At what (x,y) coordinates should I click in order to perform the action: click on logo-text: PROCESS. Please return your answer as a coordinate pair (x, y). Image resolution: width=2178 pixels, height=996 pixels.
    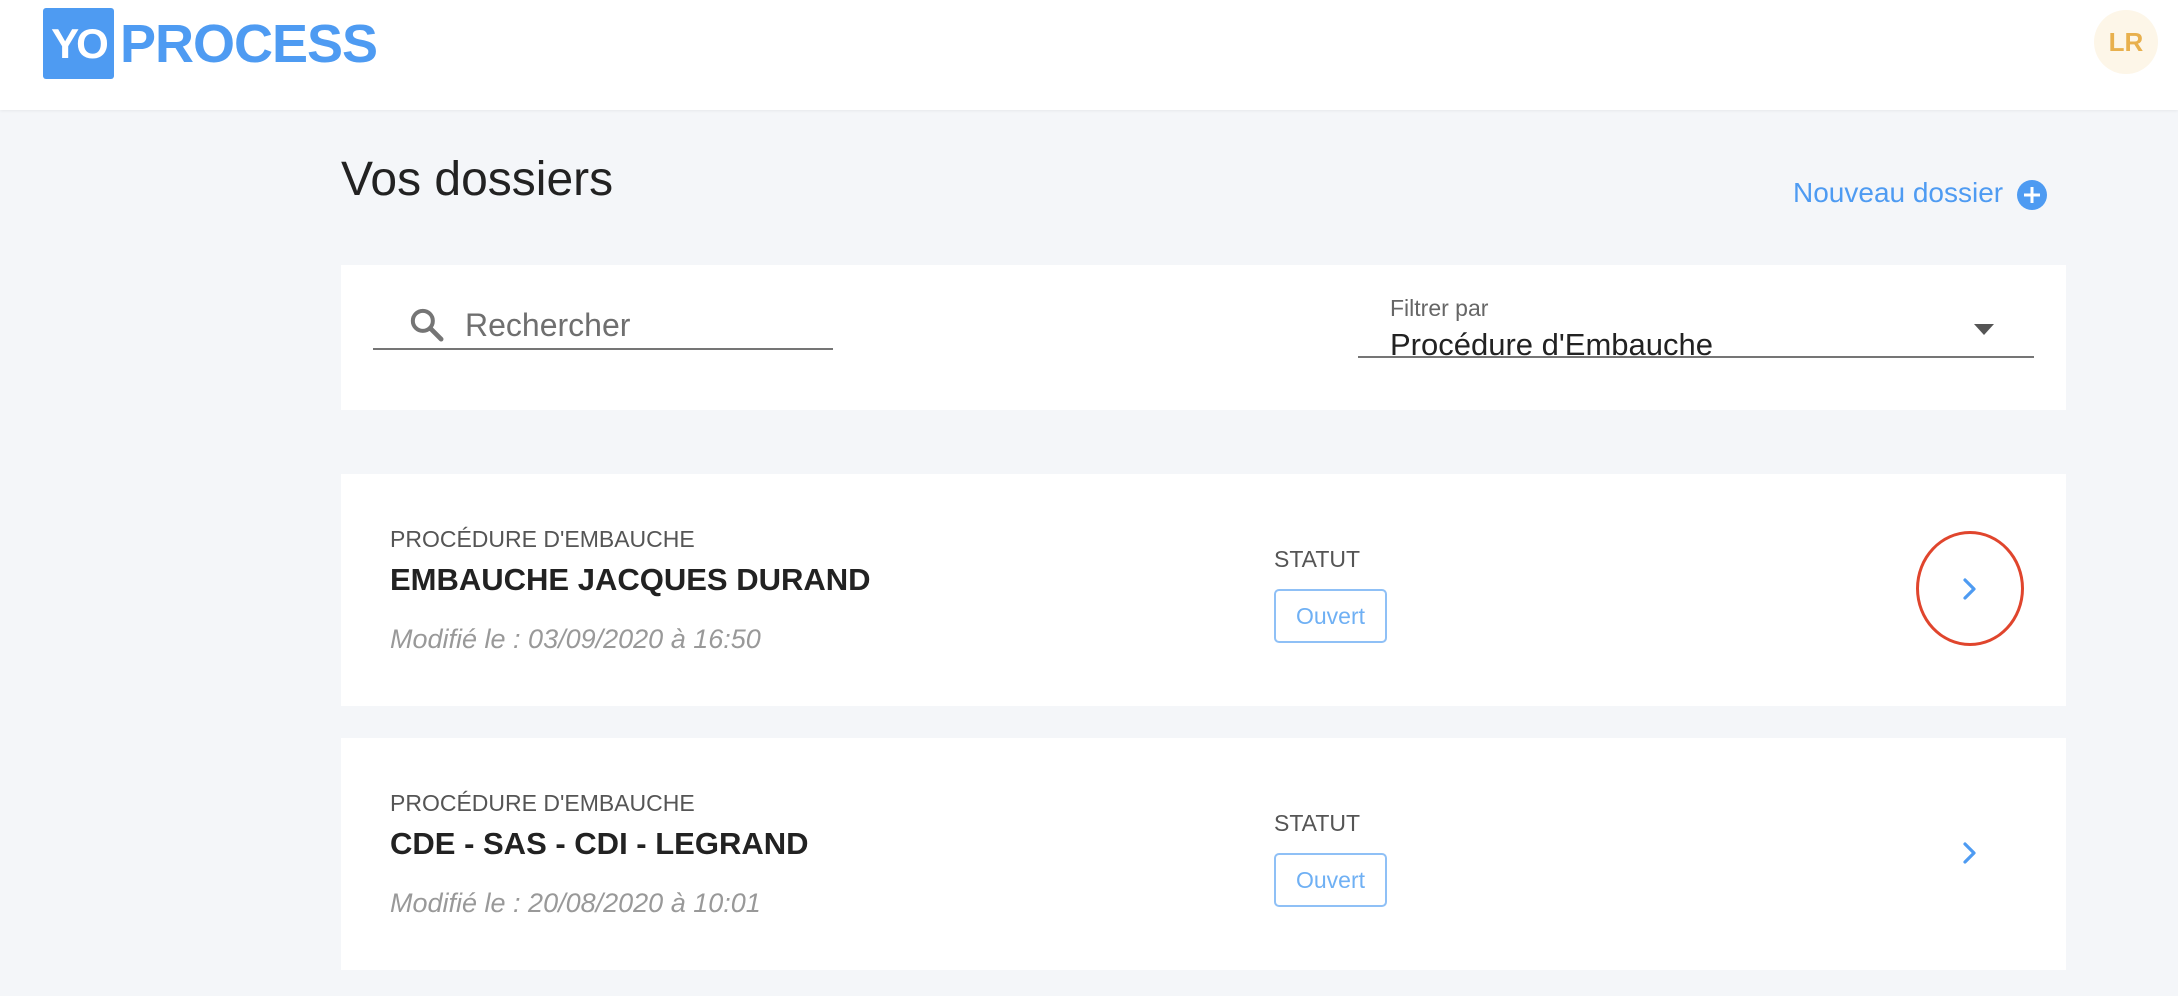
    Looking at the image, I should click on (249, 43).